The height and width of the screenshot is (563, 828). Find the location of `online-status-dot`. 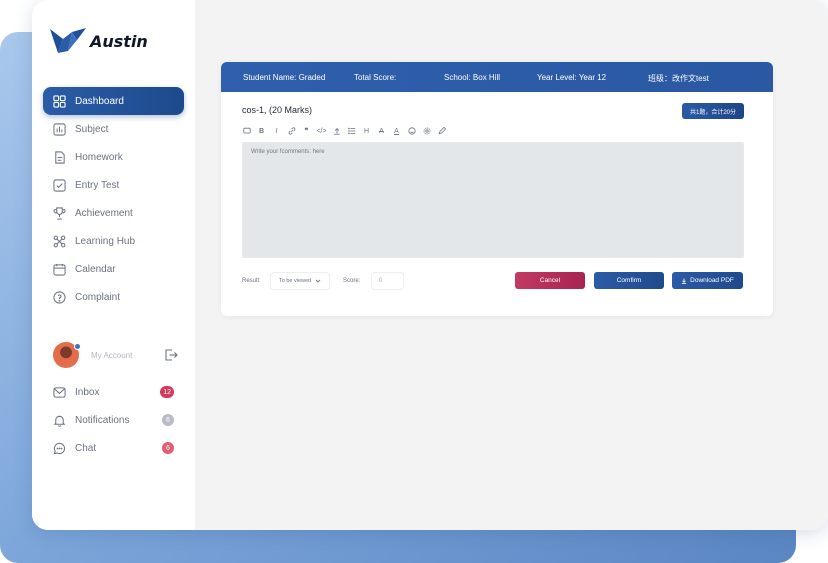

online-status-dot is located at coordinates (77, 346).